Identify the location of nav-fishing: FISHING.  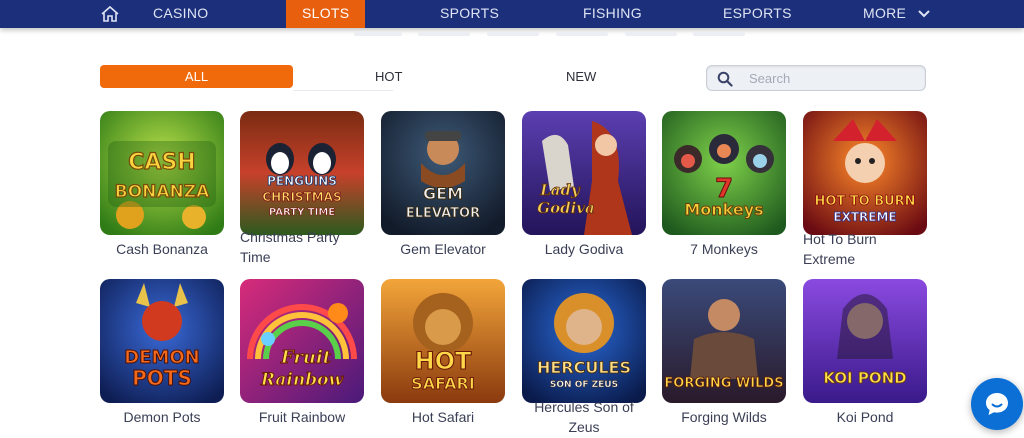
(612, 14).